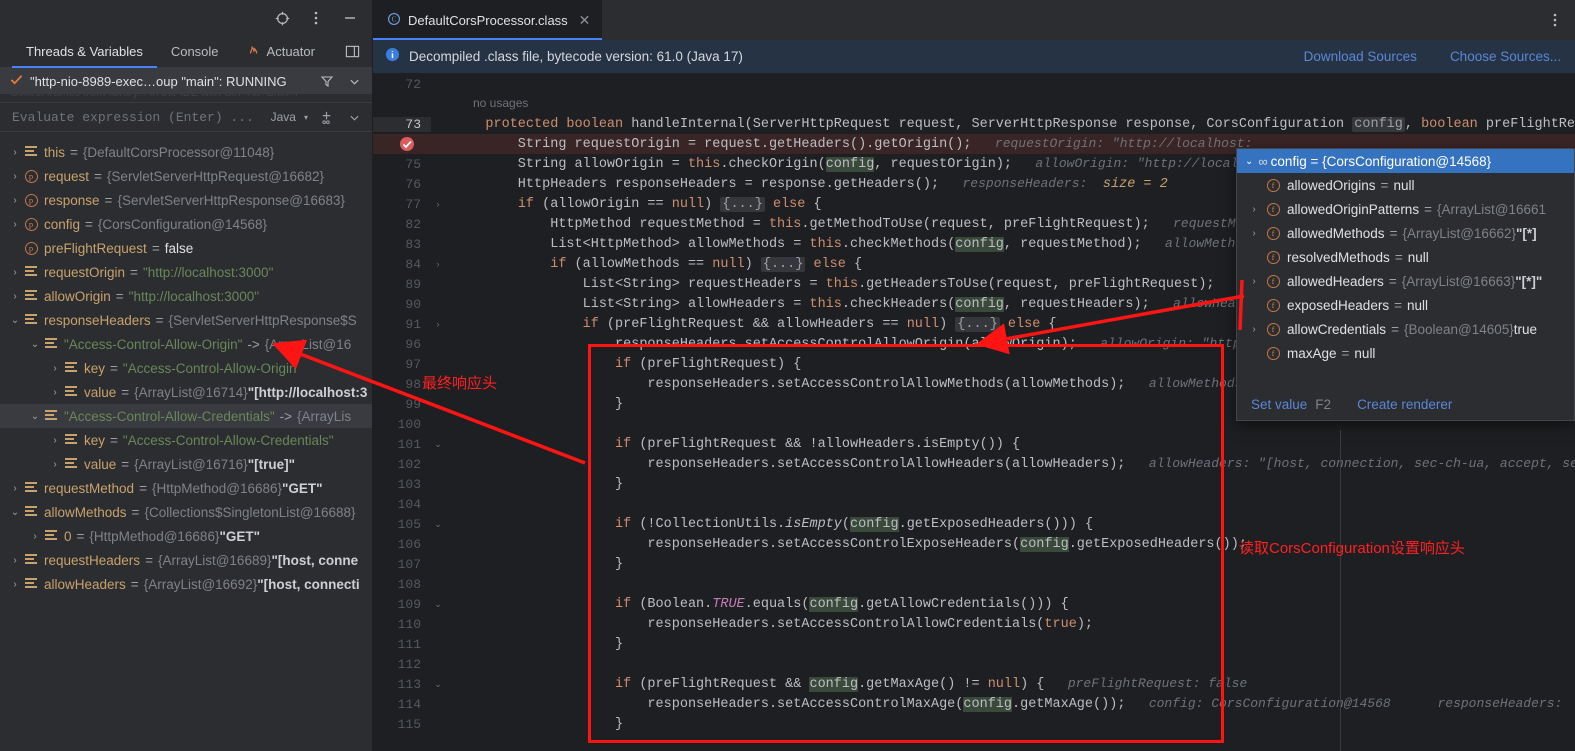  What do you see at coordinates (186, 272) in the screenshot?
I see `variable-row: › requestOrigin = "http://localhost:3000"` at bounding box center [186, 272].